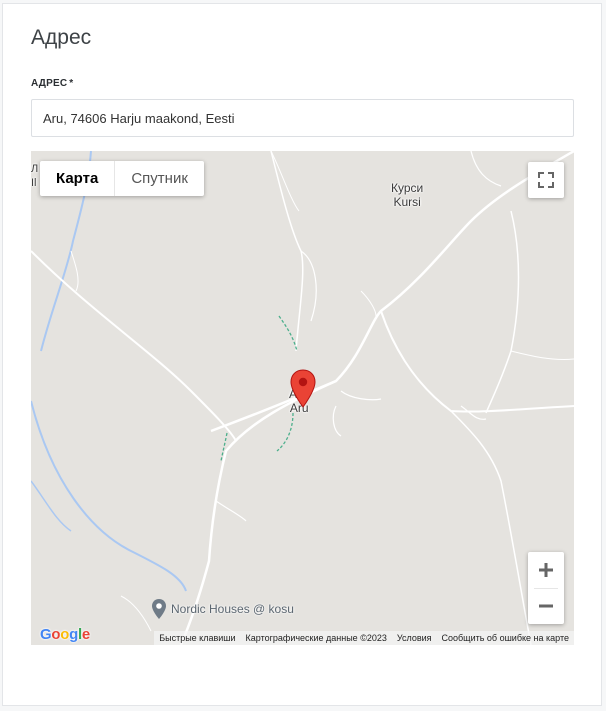  I want to click on section-title: Адрес, so click(61, 37).